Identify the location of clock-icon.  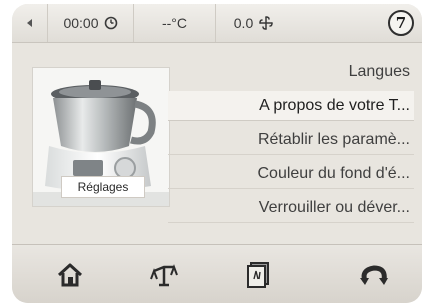
(110, 23).